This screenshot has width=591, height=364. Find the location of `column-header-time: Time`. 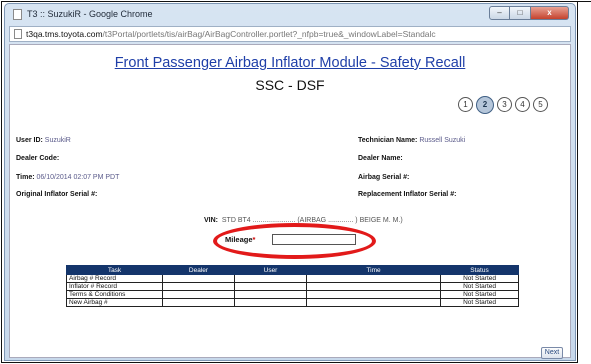

column-header-time: Time is located at coordinates (373, 270).